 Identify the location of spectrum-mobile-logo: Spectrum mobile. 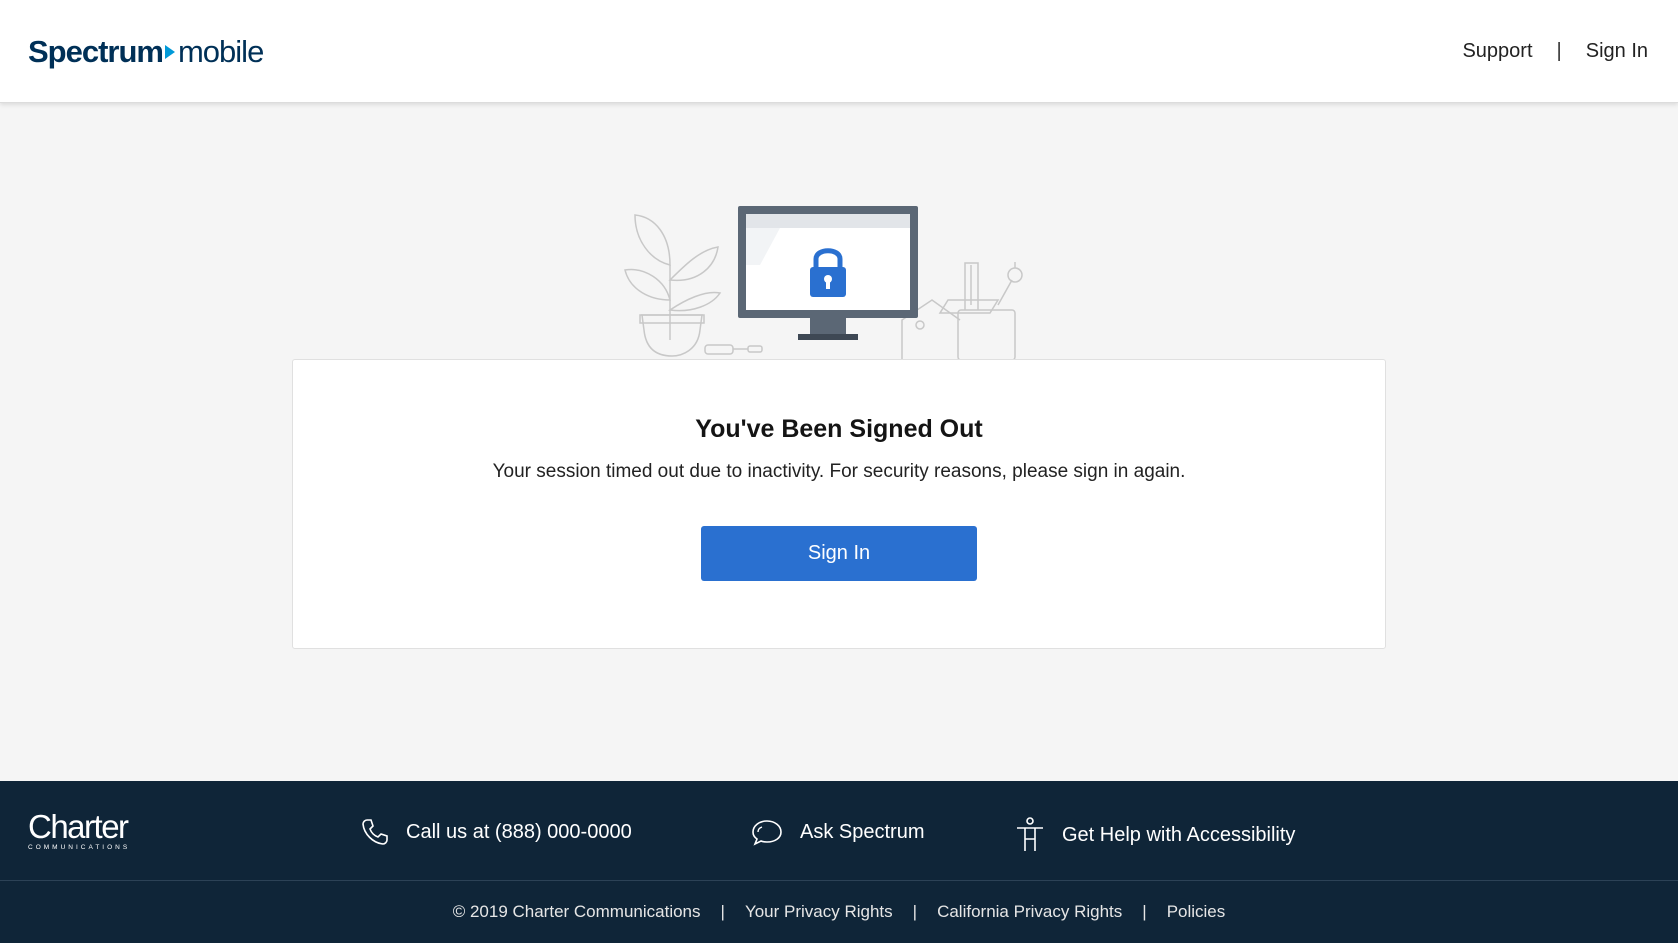
(146, 52).